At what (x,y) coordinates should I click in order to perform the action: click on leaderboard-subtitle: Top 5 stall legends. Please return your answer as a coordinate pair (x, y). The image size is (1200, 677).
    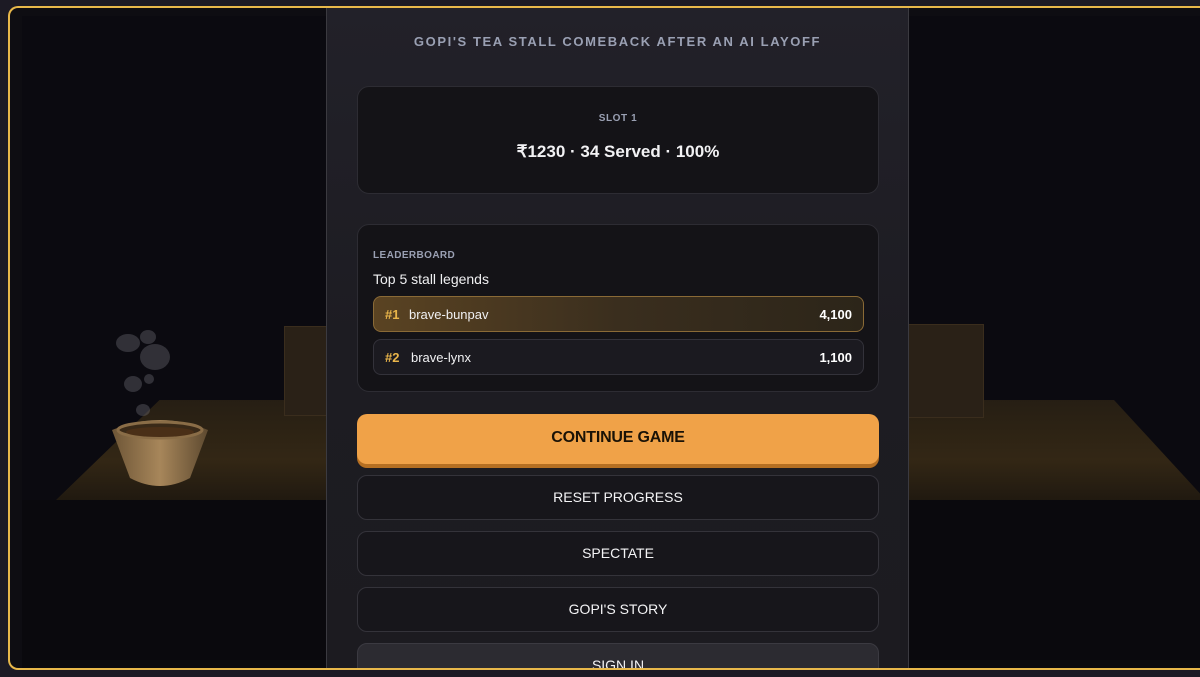
    Looking at the image, I should click on (431, 279).